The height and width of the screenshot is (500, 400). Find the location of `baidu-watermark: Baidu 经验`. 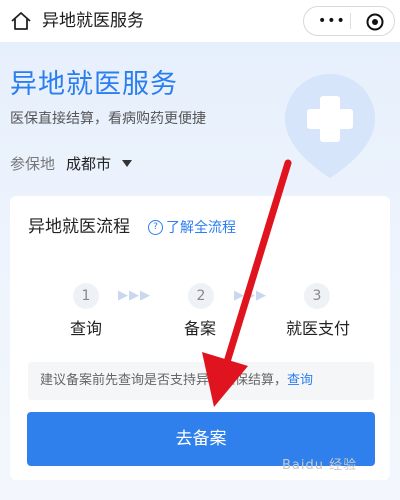

baidu-watermark: Baidu 经验 is located at coordinates (320, 465).